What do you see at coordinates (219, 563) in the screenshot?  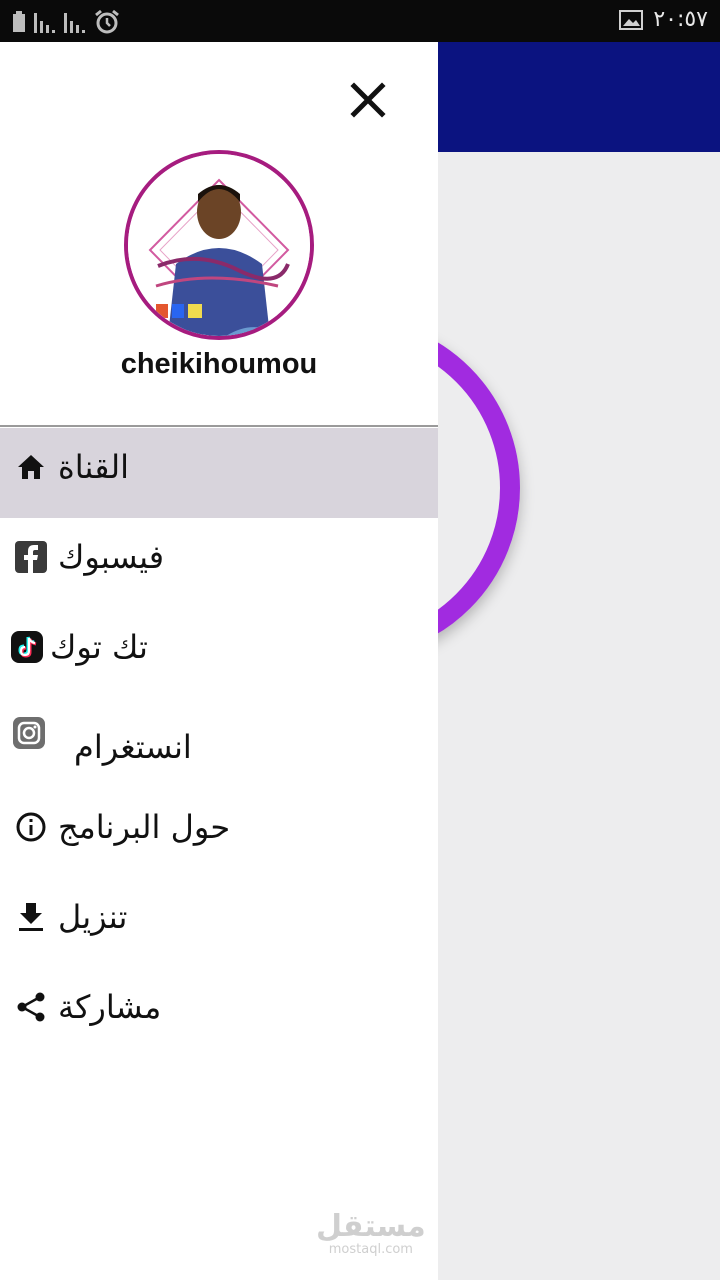 I see `menu-item-facebook: فيسبوك` at bounding box center [219, 563].